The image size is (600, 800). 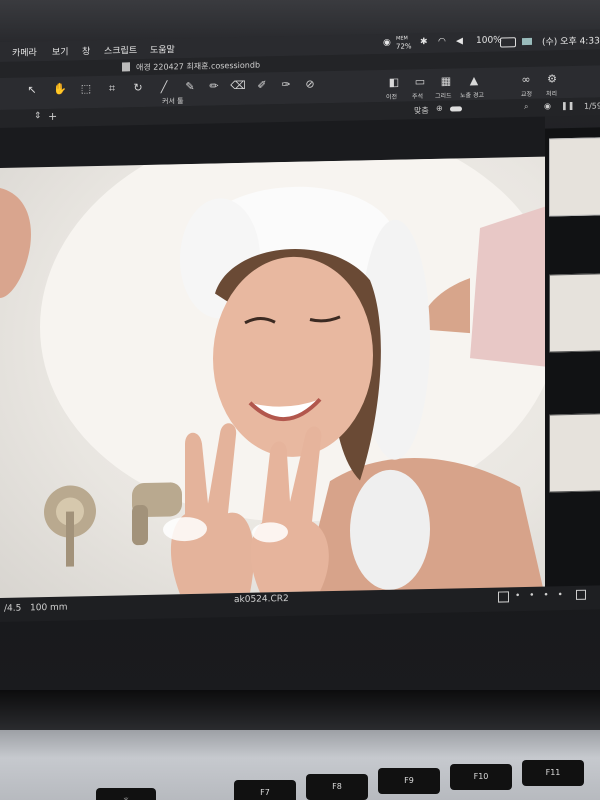 What do you see at coordinates (300, 710) in the screenshot?
I see `laptop-bezel` at bounding box center [300, 710].